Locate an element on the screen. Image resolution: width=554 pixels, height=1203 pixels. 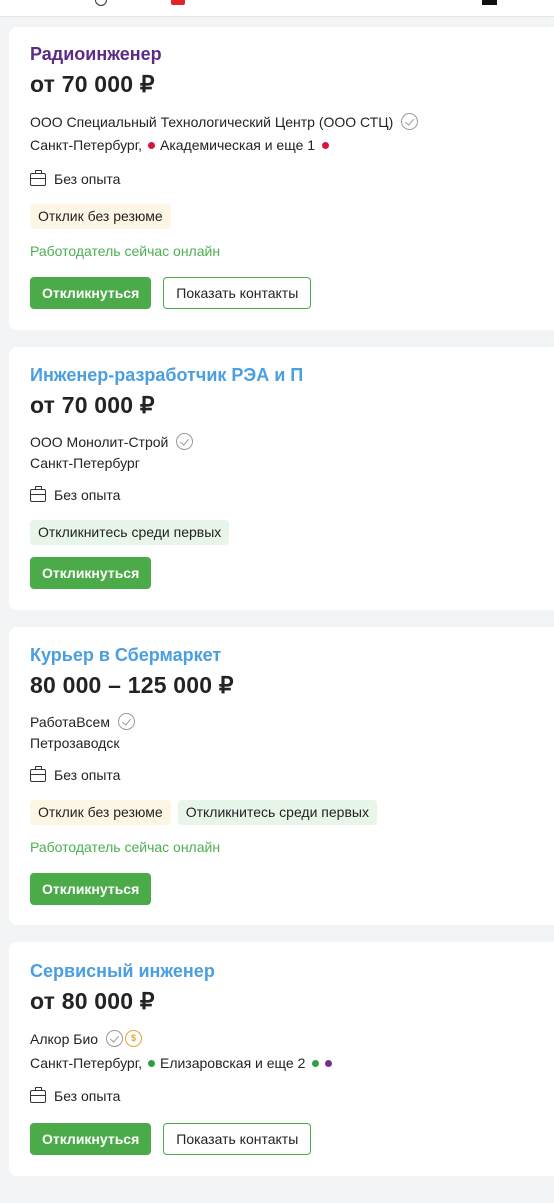
company-name: РаботаВсем is located at coordinates (82, 721).